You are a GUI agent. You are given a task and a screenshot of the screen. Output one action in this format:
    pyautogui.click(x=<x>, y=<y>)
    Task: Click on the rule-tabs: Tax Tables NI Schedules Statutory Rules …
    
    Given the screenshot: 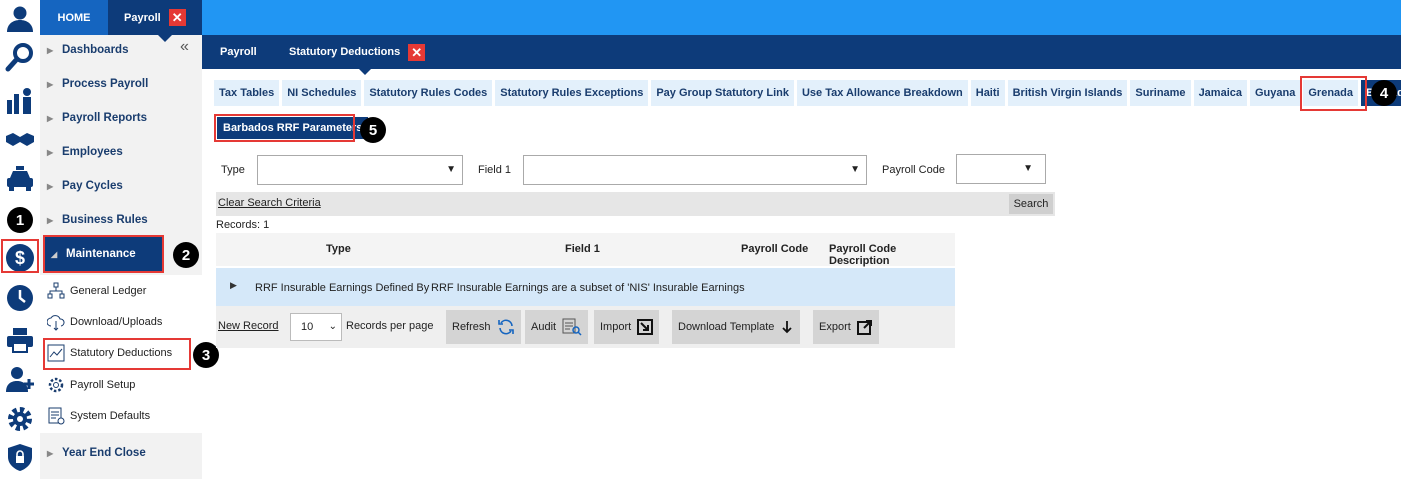 What is the action you would take?
    pyautogui.click(x=807, y=93)
    